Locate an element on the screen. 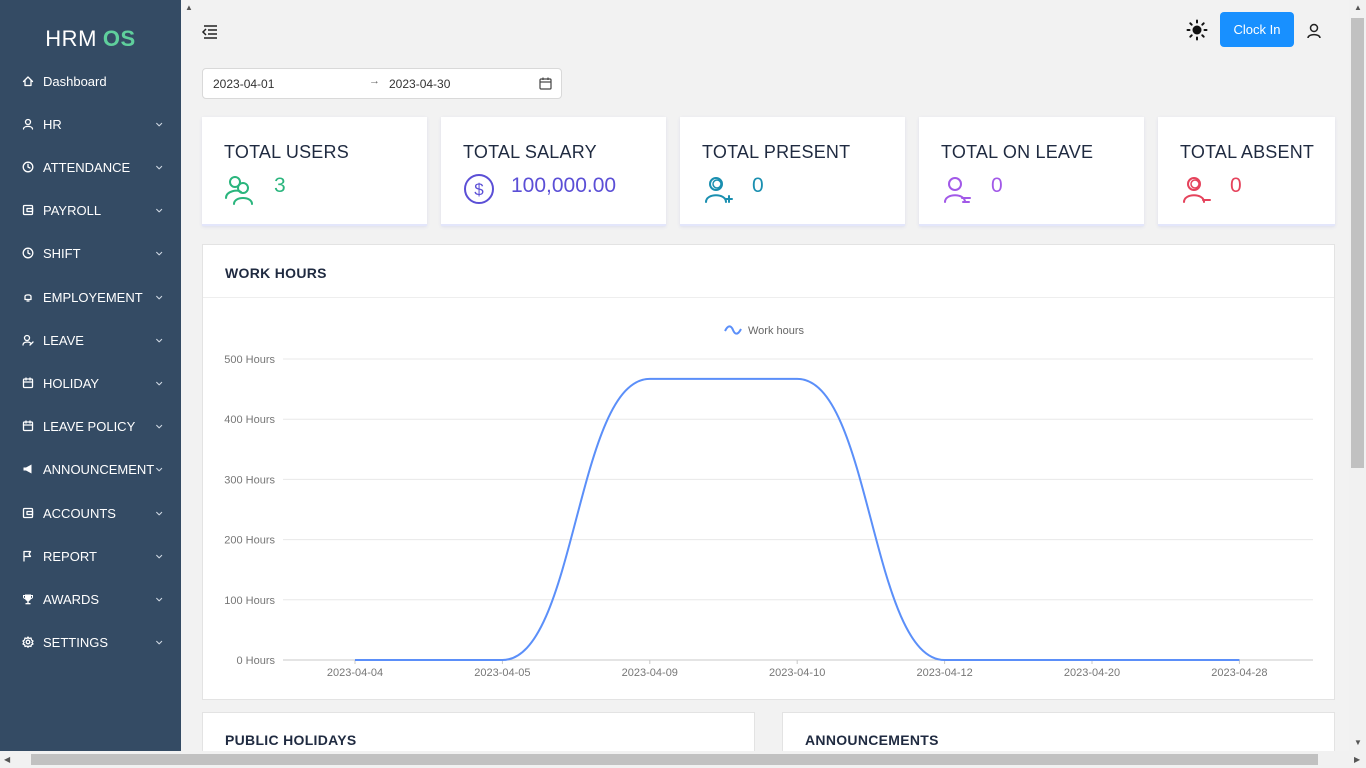 The width and height of the screenshot is (1366, 768). date-range-picker: 2023-04-01 → 2023-04-30 is located at coordinates (382, 83).